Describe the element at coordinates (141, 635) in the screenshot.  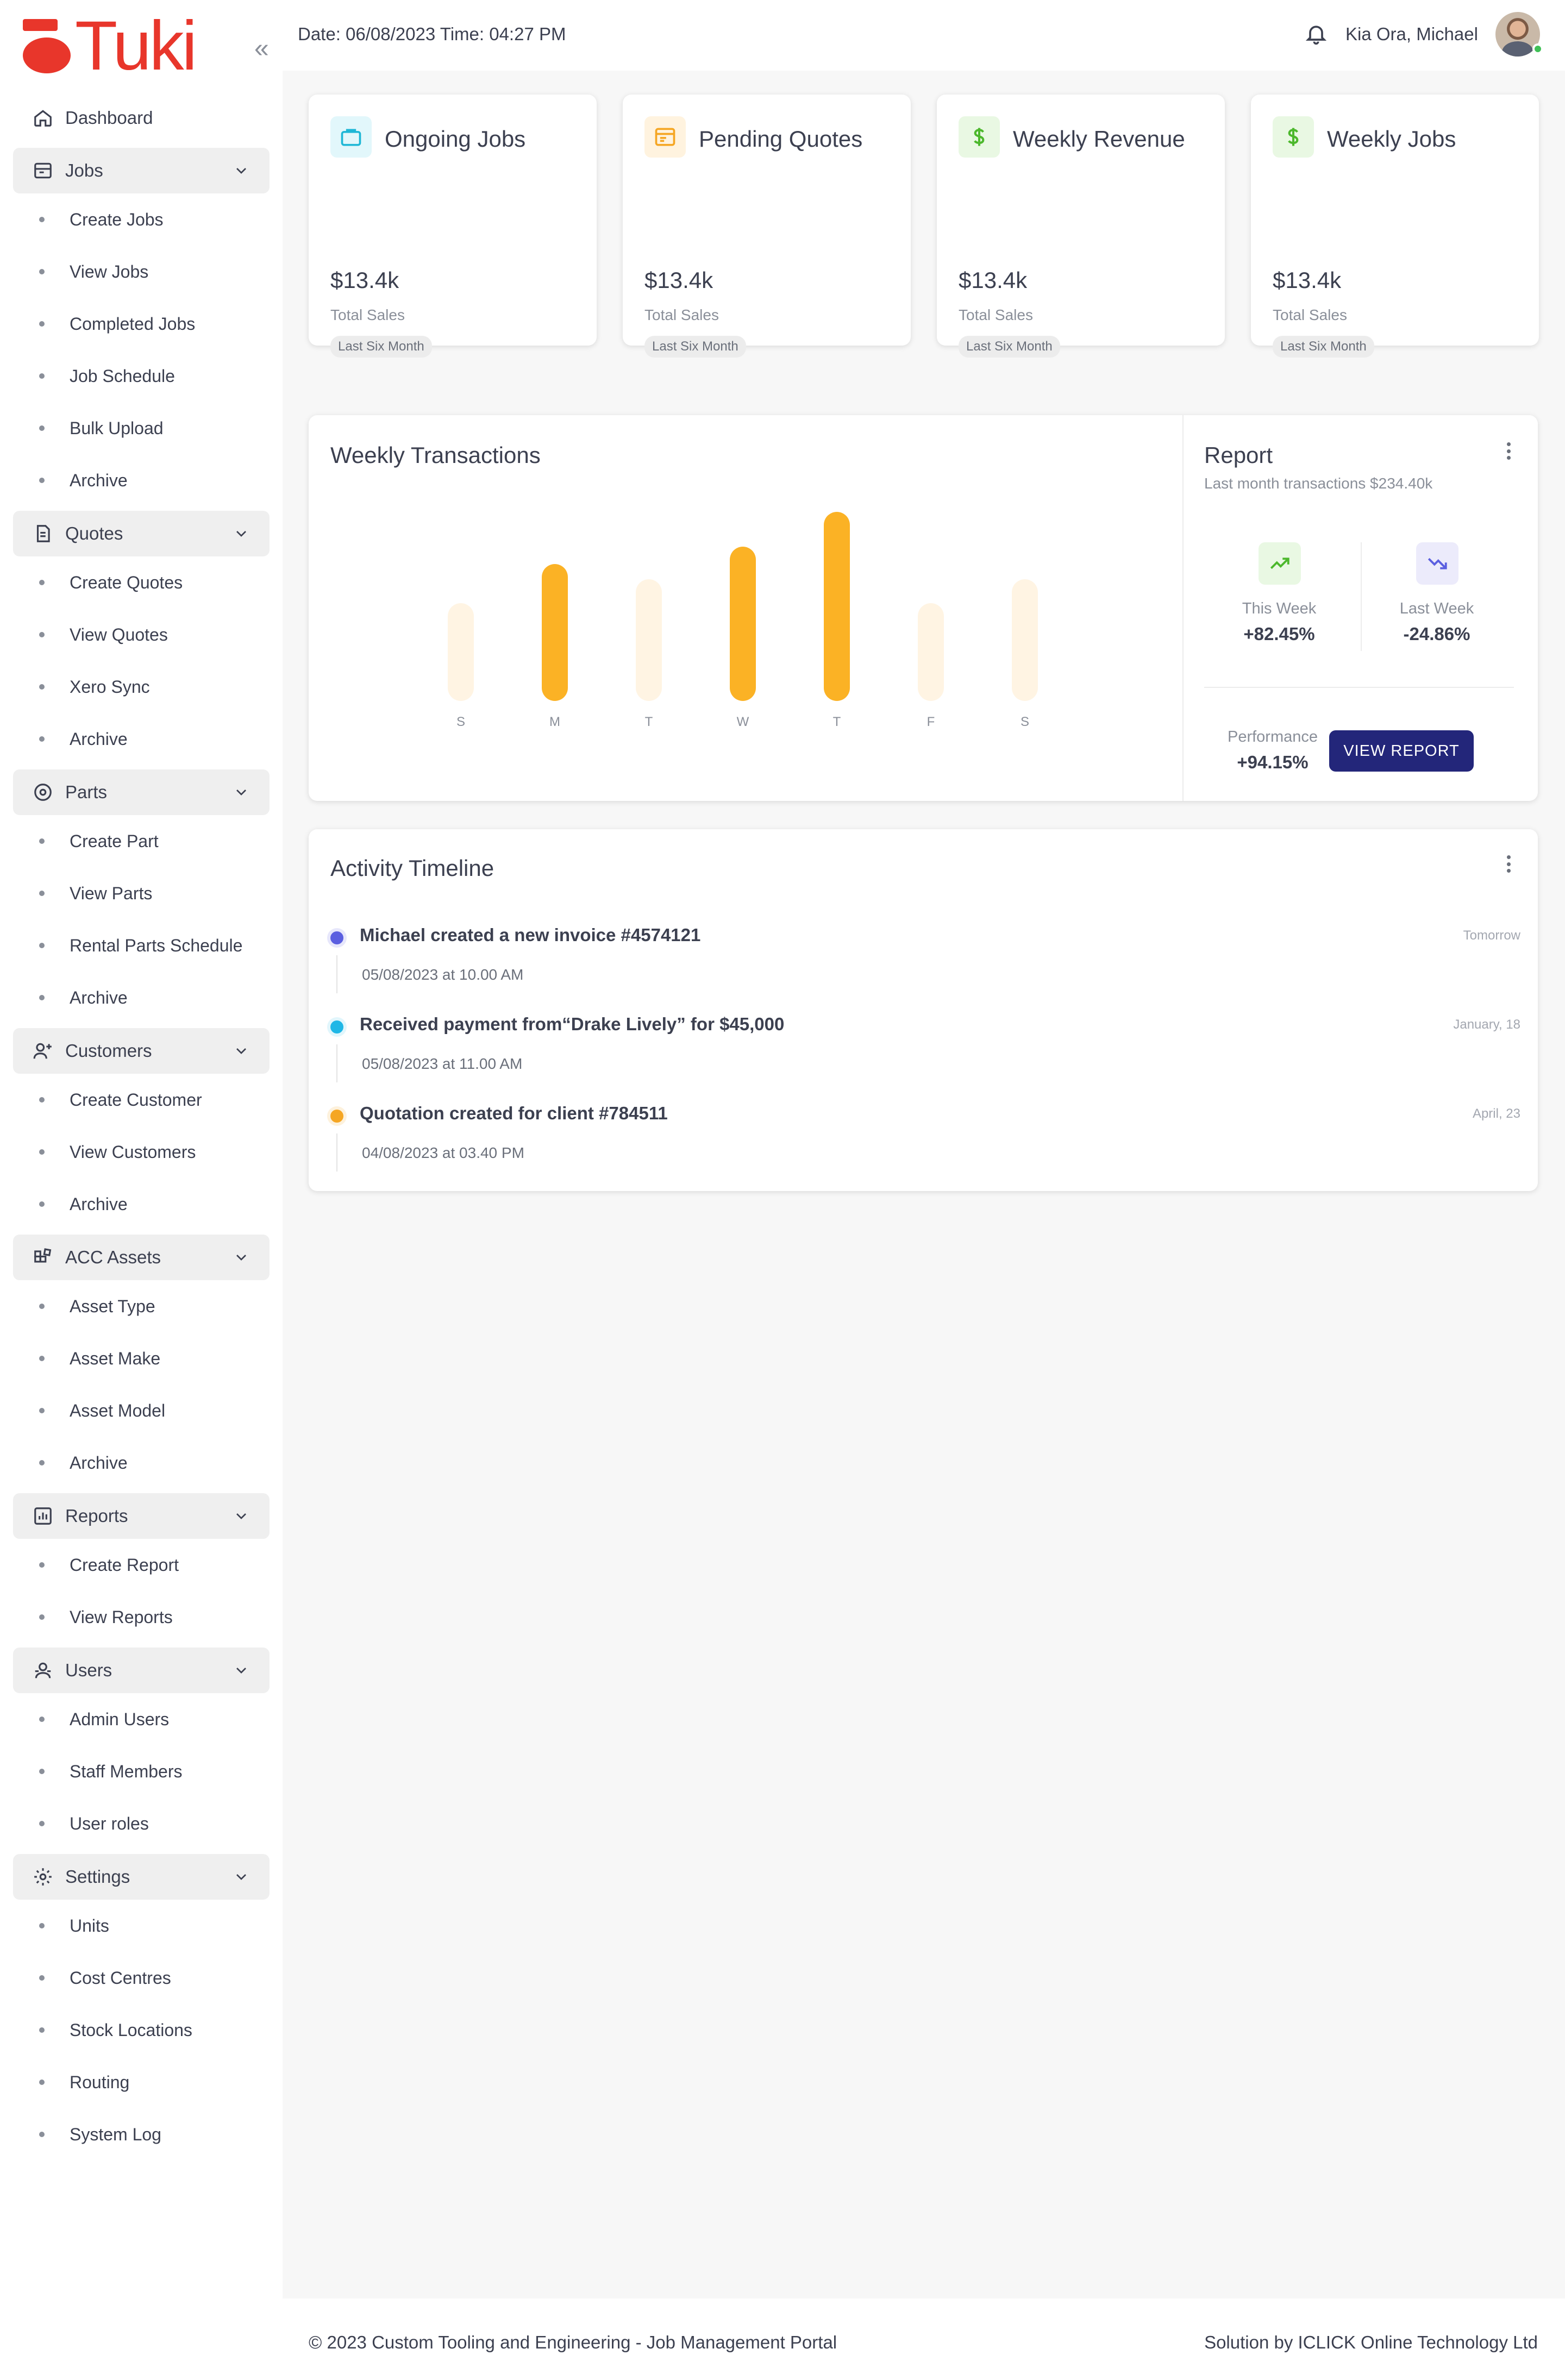
I see `sidebar-item-view-quotes: View Quotes` at that location.